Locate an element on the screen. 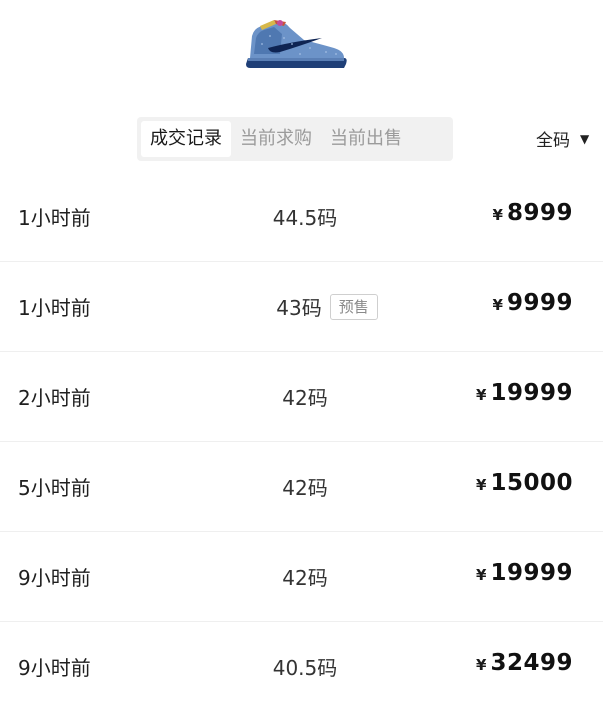 The height and width of the screenshot is (711, 603). transaction-row: 1小时前 43码 预售 ¥ 9999 is located at coordinates (301, 307).